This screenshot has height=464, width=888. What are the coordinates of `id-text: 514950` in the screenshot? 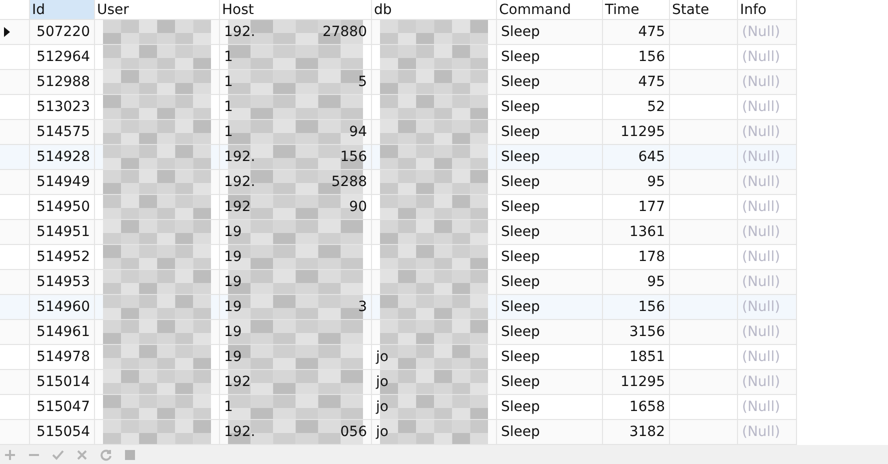 It's located at (63, 207).